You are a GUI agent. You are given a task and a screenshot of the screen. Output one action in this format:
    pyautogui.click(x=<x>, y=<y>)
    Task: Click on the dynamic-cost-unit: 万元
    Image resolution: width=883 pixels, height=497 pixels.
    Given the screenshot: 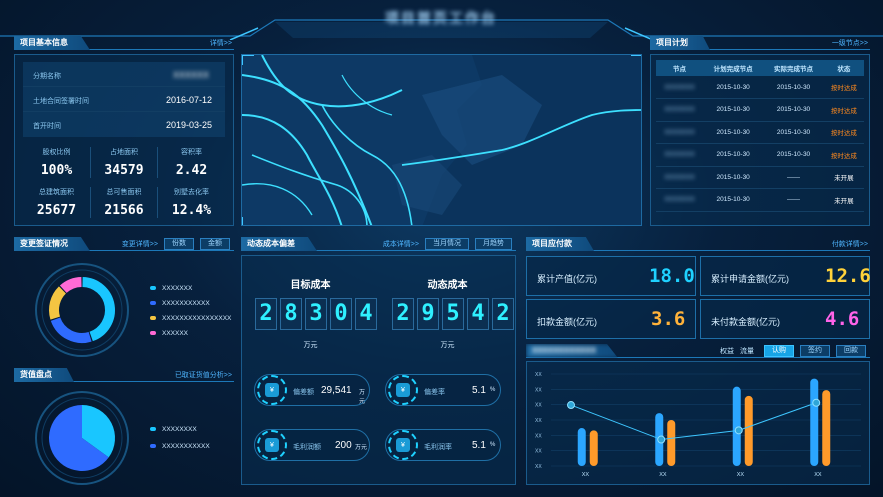 What is the action you would take?
    pyautogui.click(x=447, y=345)
    